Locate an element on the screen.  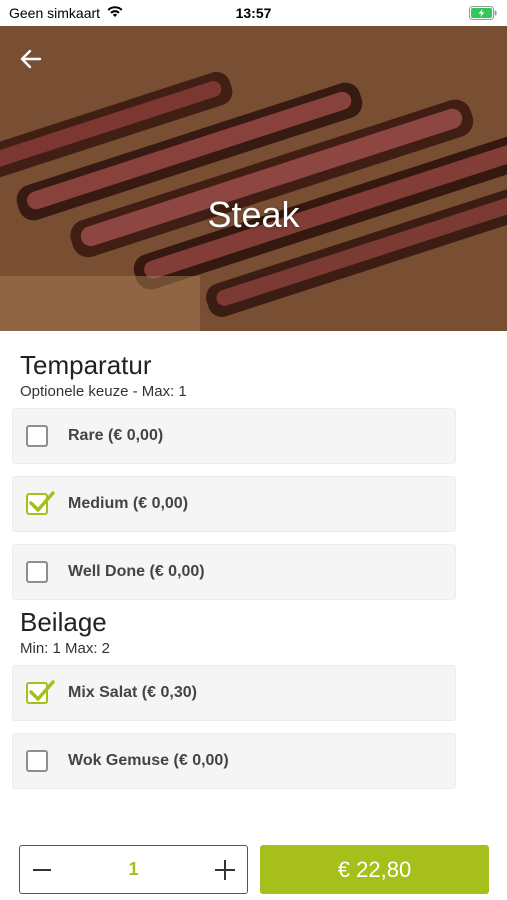
option-label: Wok Gemuse (€ 0,00) is located at coordinates (148, 760).